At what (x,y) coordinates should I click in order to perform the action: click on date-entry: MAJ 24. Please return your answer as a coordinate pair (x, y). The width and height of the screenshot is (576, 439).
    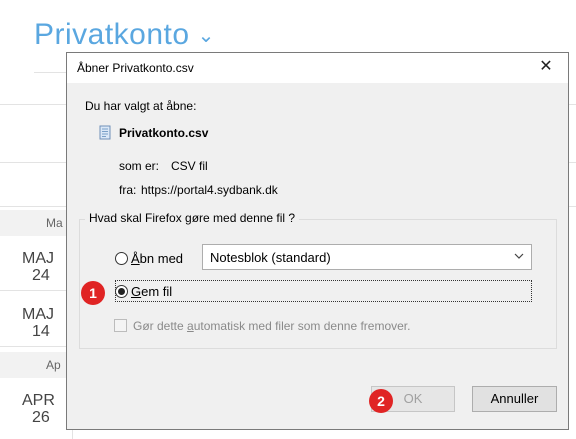
    Looking at the image, I should click on (38, 267).